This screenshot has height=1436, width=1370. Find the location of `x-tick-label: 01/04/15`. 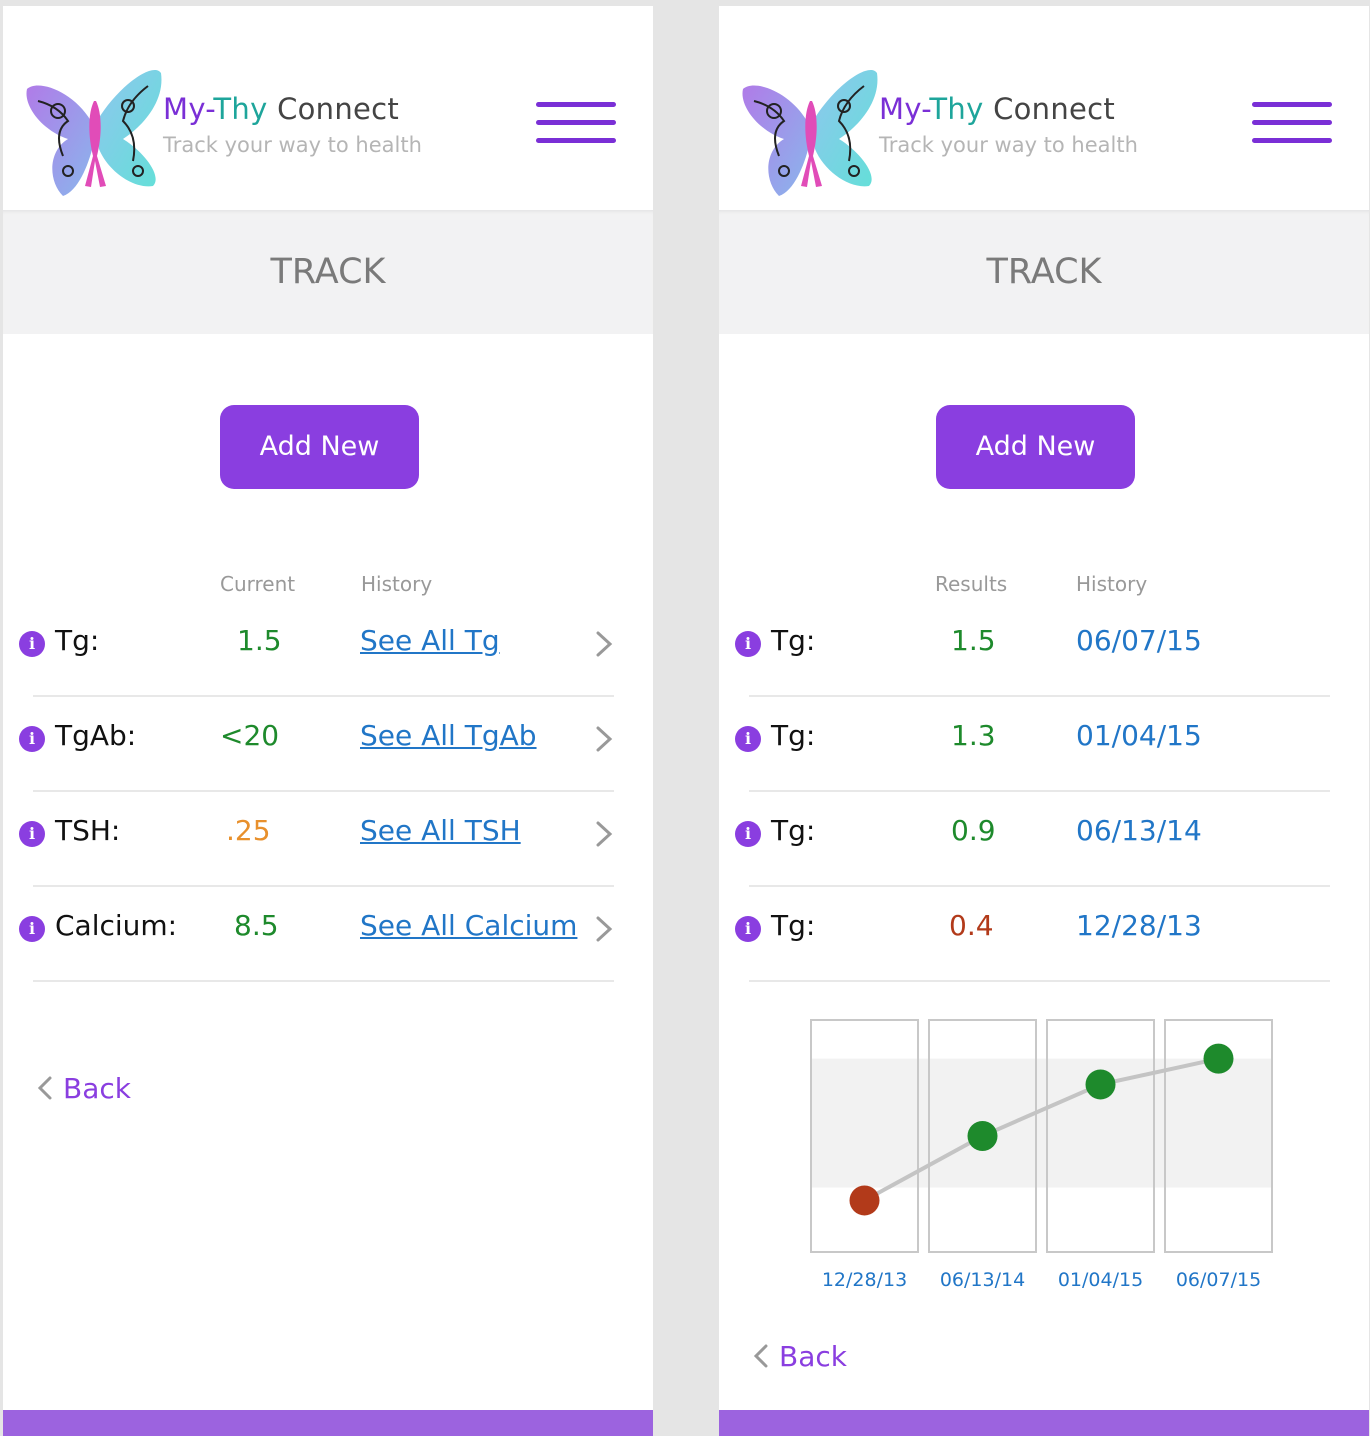

x-tick-label: 01/04/15 is located at coordinates (1100, 1280).